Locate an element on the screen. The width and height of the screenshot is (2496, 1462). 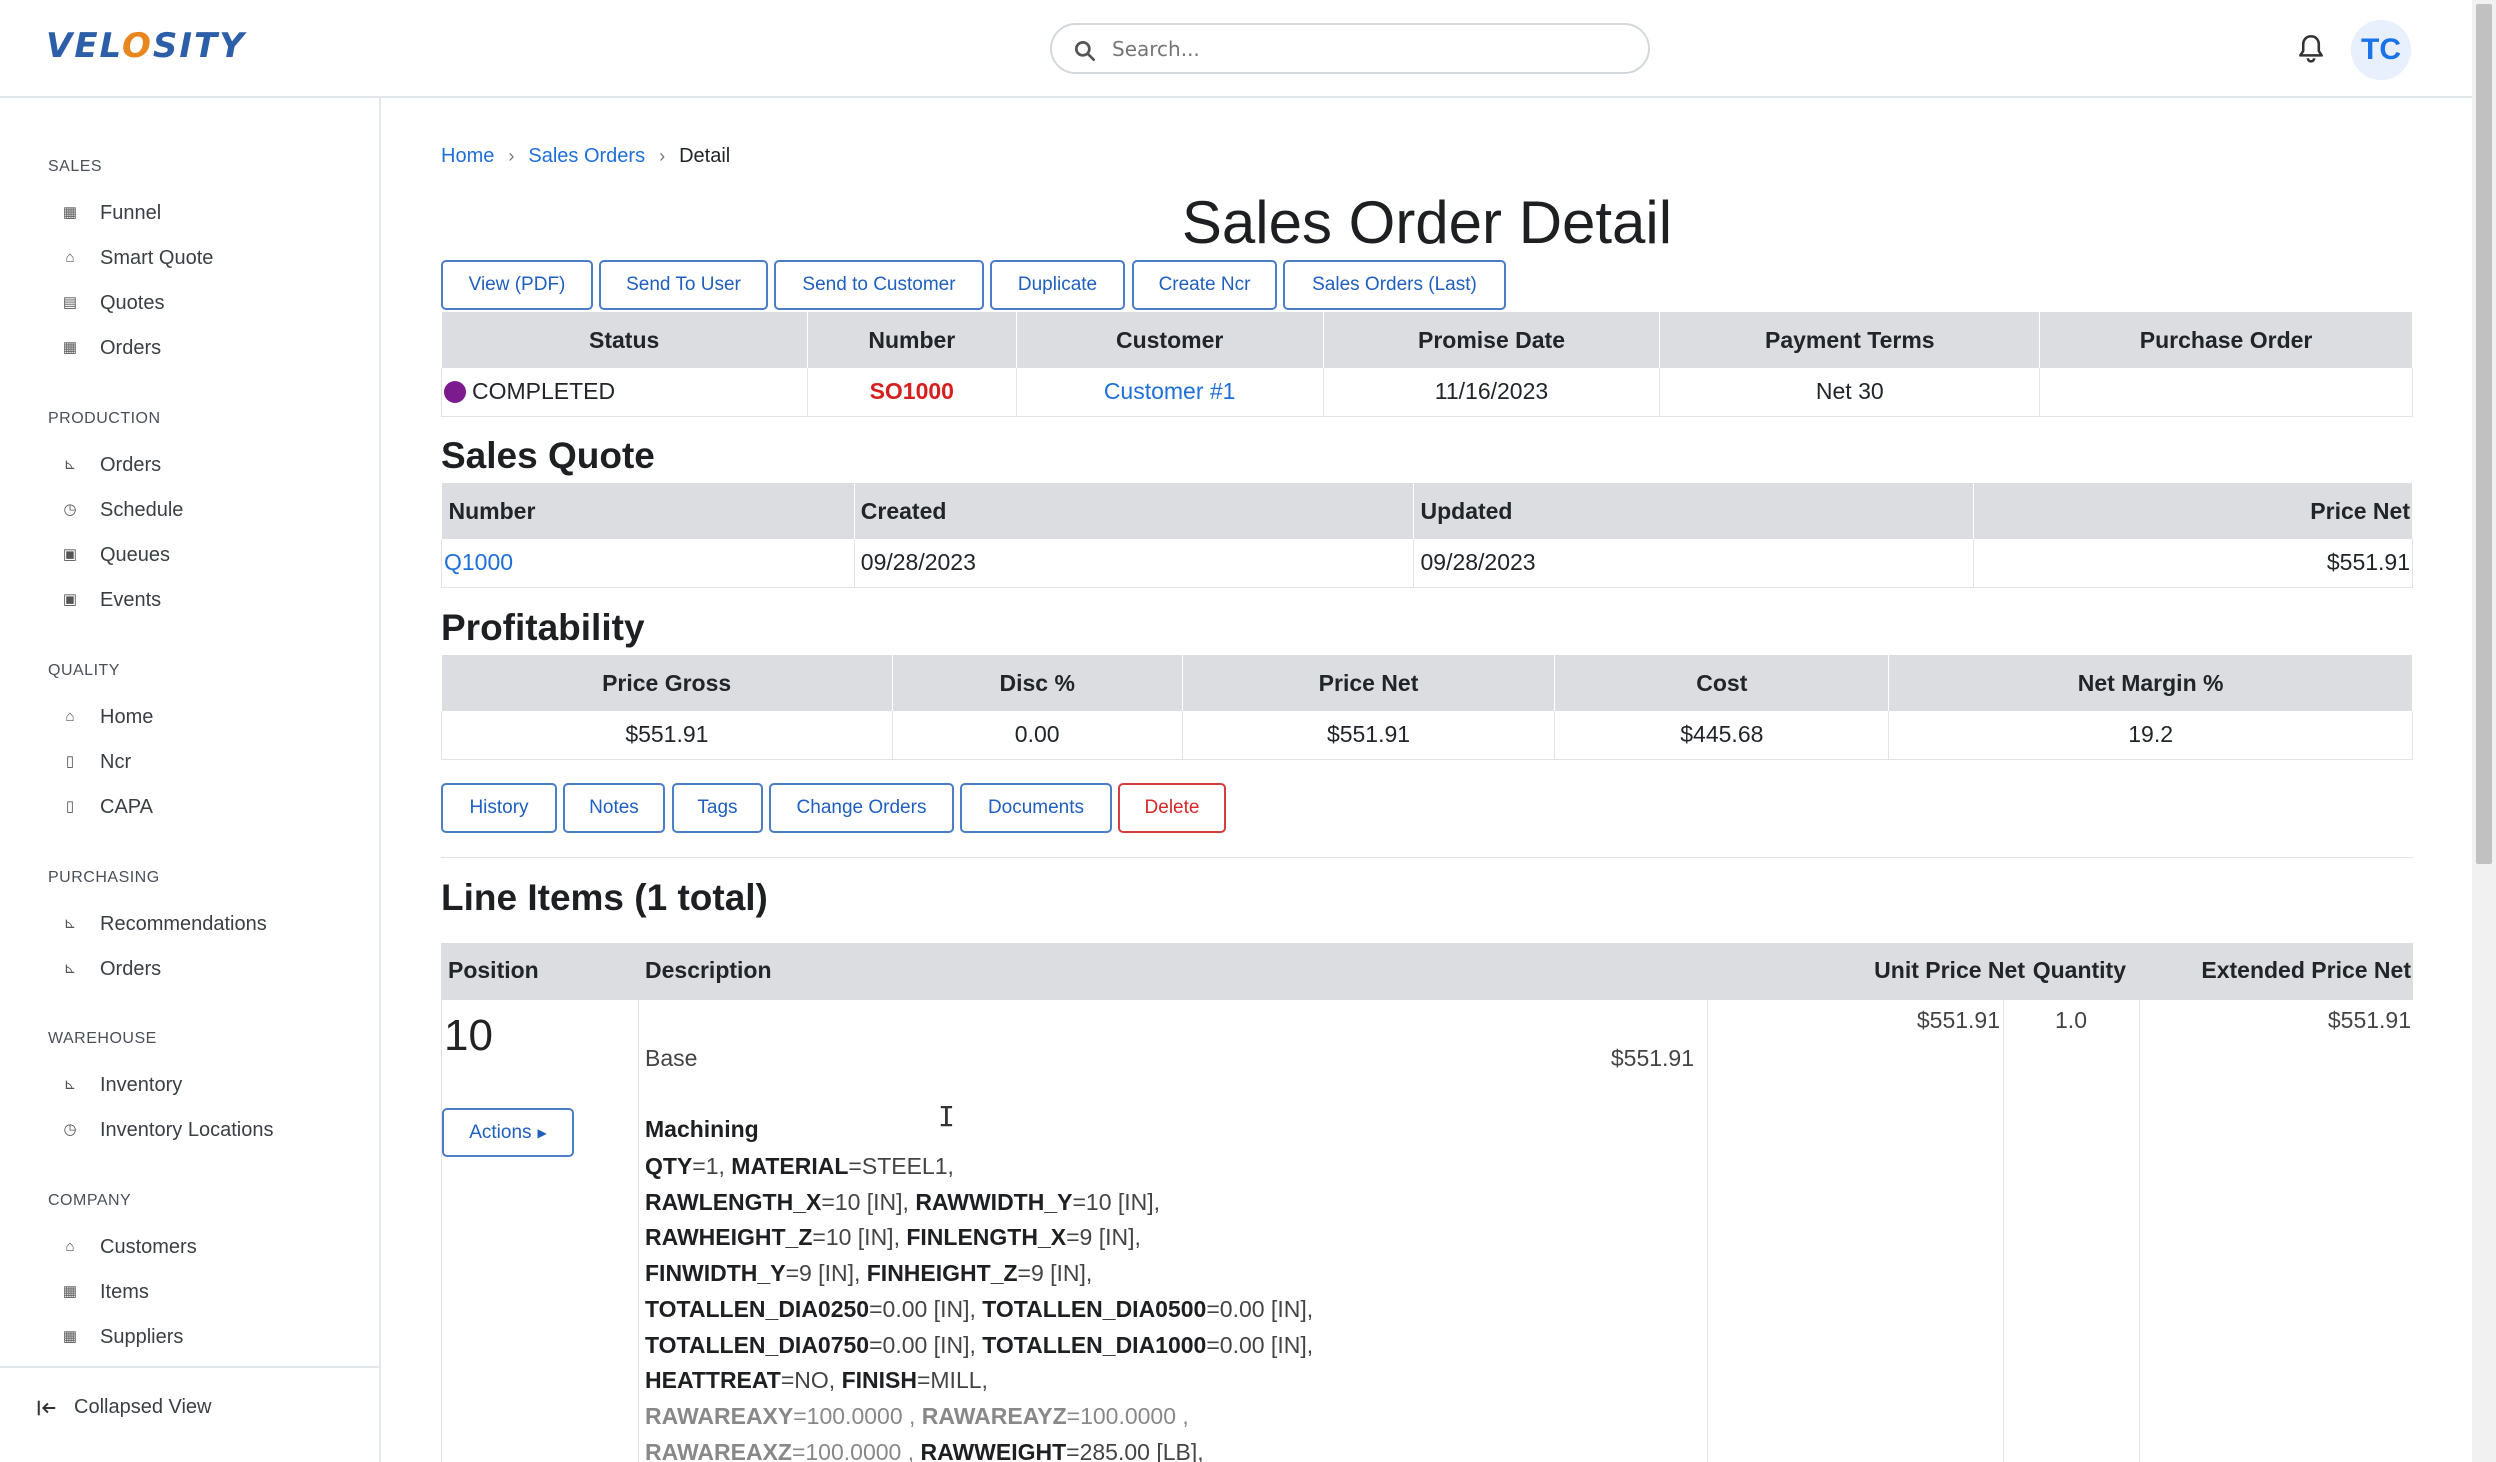
search-box is located at coordinates (1350, 48).